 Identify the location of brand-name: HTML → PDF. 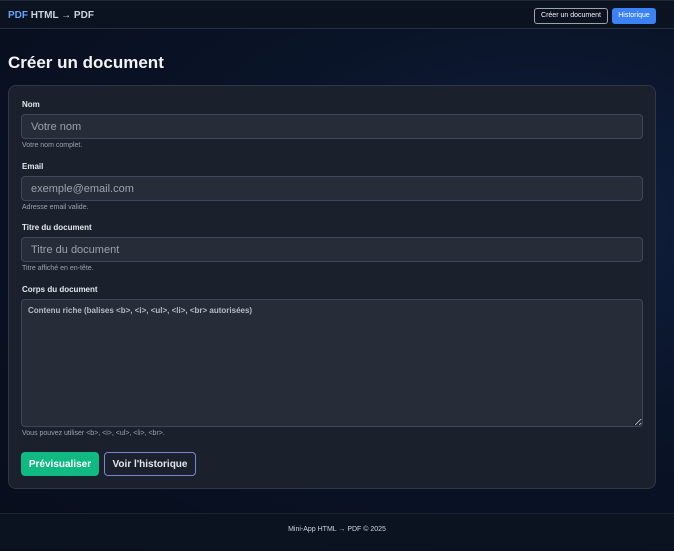
(61, 15).